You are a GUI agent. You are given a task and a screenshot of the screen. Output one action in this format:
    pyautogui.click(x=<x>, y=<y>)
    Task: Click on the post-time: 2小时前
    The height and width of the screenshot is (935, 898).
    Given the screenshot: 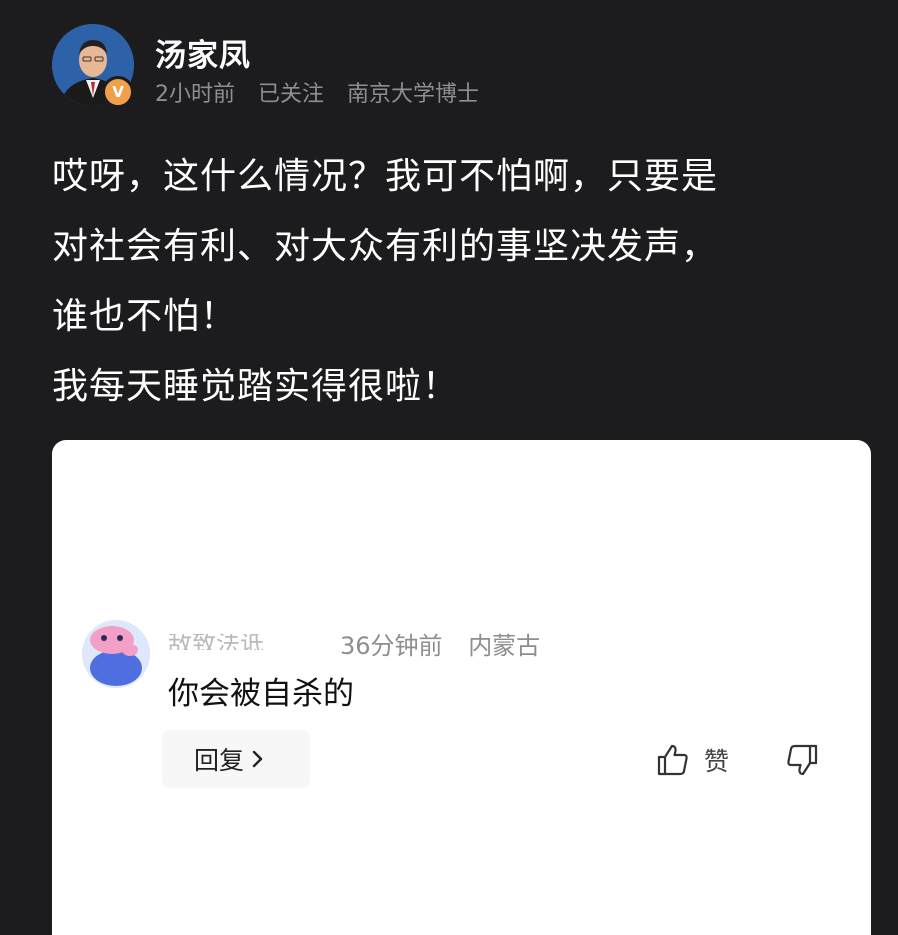 What is the action you would take?
    pyautogui.click(x=195, y=94)
    